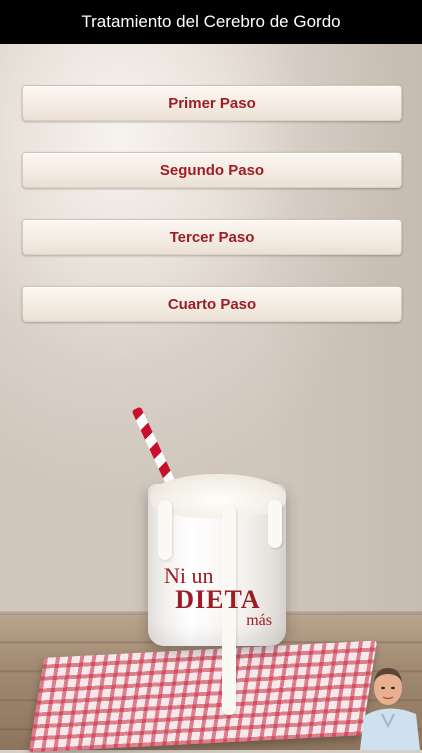 This screenshot has width=422, height=753. Describe the element at coordinates (212, 170) in the screenshot. I see `step-2-button: Segundo Paso` at that location.